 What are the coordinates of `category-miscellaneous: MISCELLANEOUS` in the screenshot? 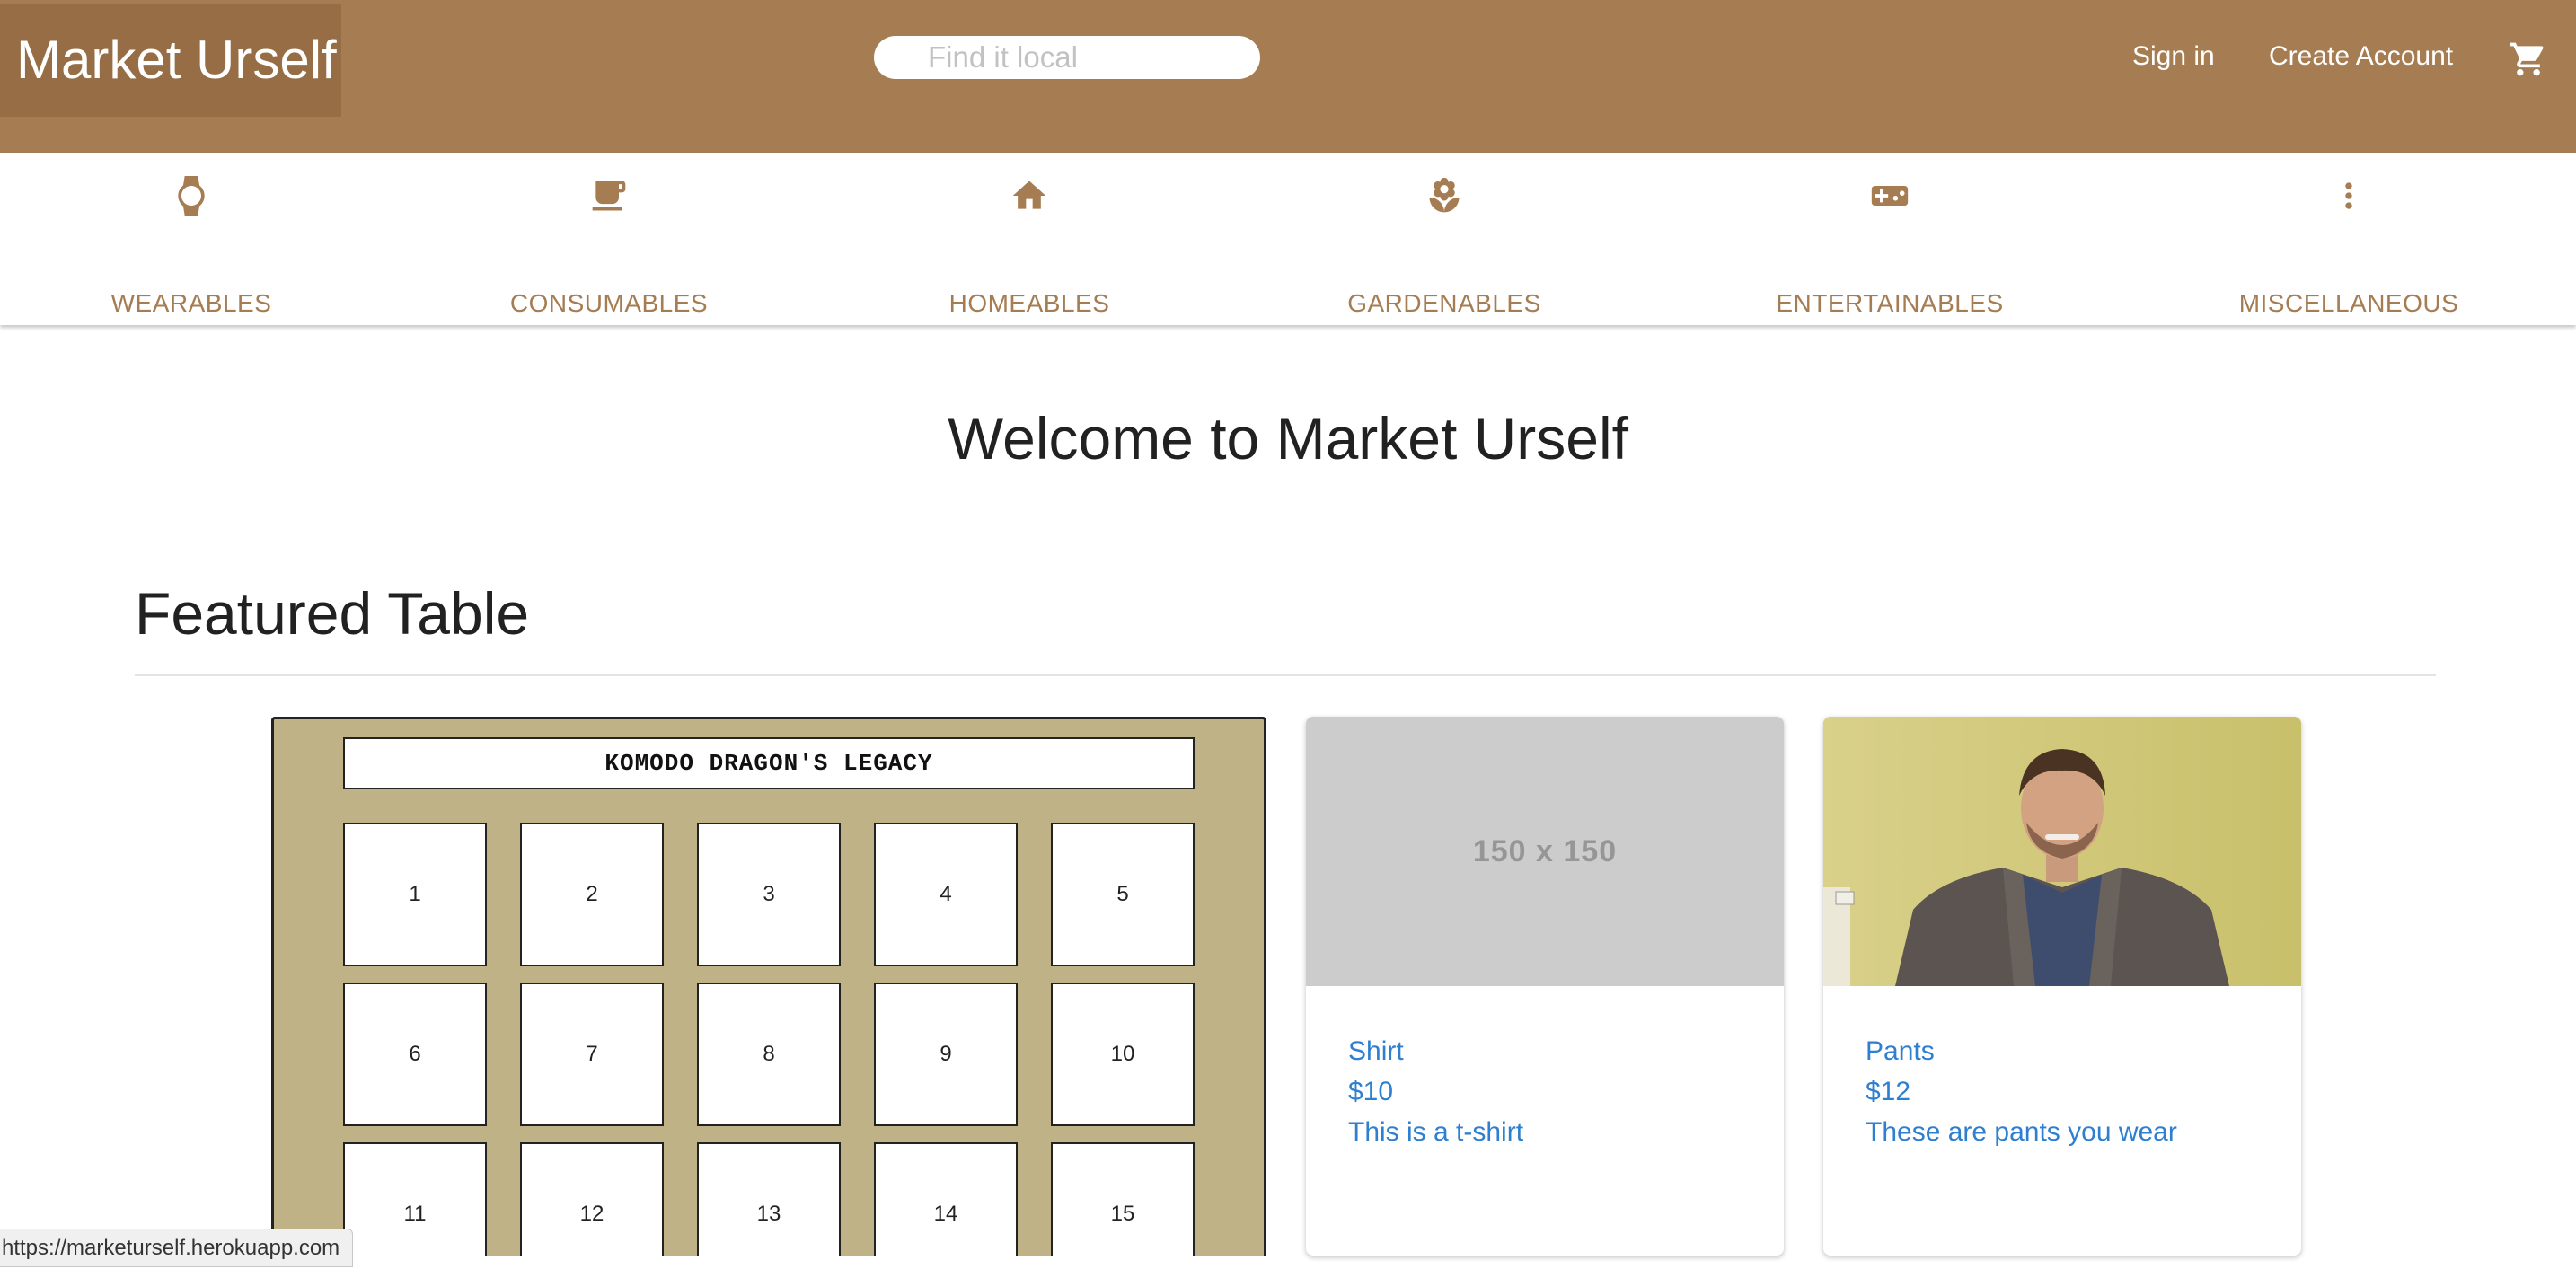 It's located at (2348, 246).